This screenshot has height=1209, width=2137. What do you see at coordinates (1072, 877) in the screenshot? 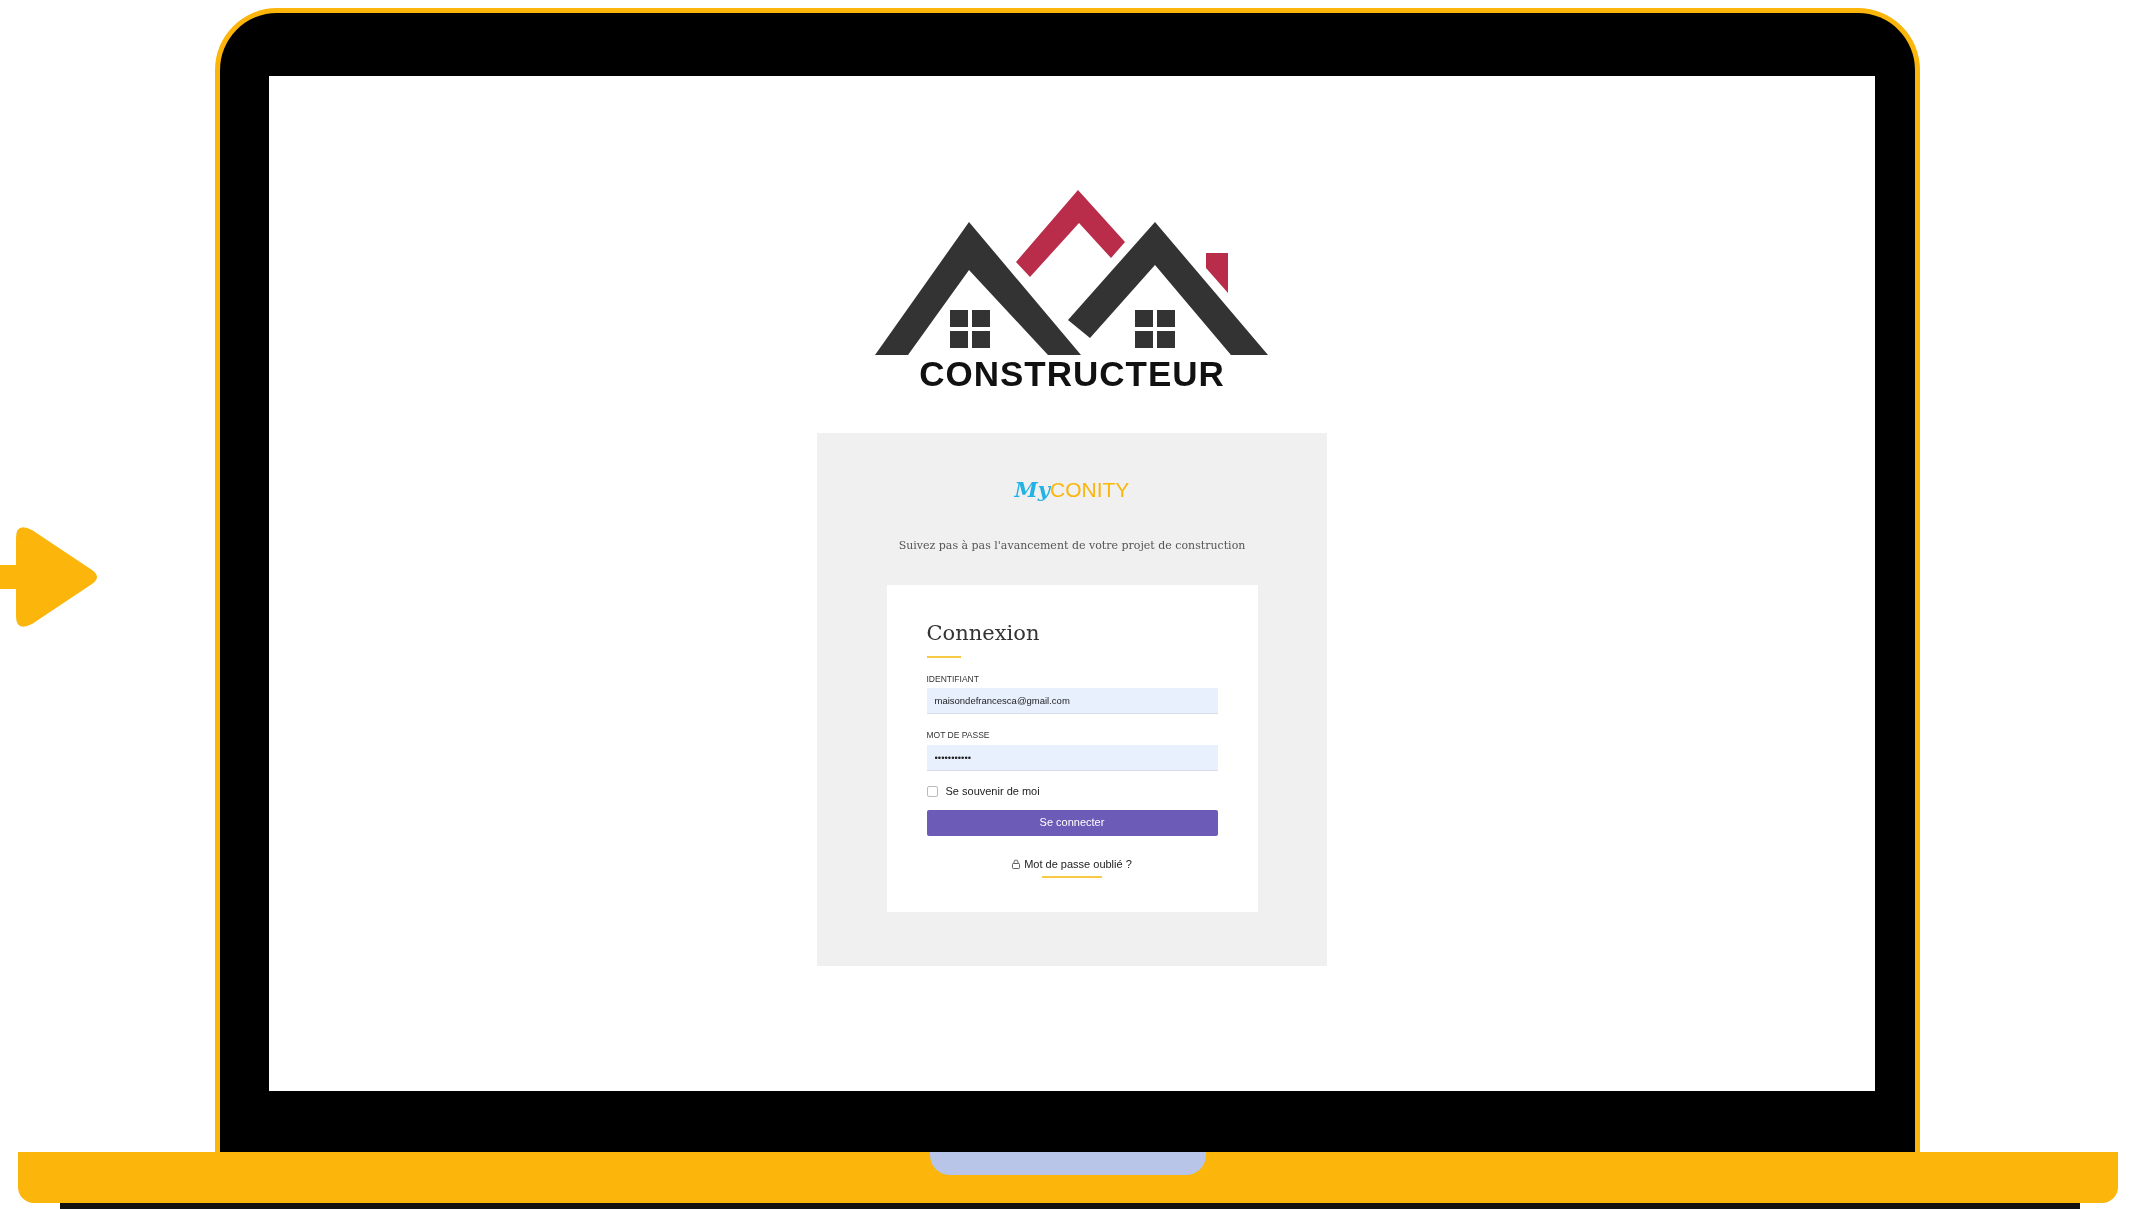
I see `link-underline` at bounding box center [1072, 877].